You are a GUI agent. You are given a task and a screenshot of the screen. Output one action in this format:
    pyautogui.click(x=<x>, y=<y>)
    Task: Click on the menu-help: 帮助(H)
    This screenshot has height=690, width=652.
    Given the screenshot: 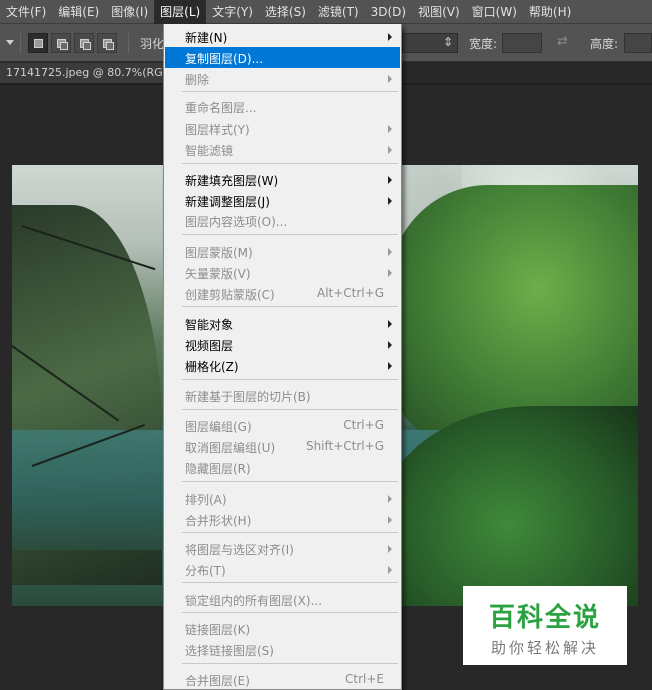 What is the action you would take?
    pyautogui.click(x=550, y=12)
    